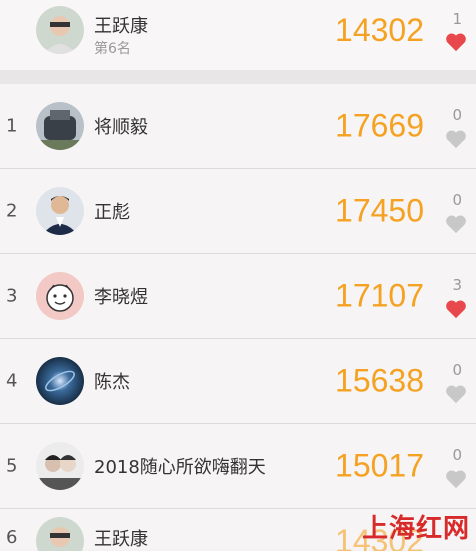  What do you see at coordinates (12, 126) in the screenshot?
I see `rank-number: 1` at bounding box center [12, 126].